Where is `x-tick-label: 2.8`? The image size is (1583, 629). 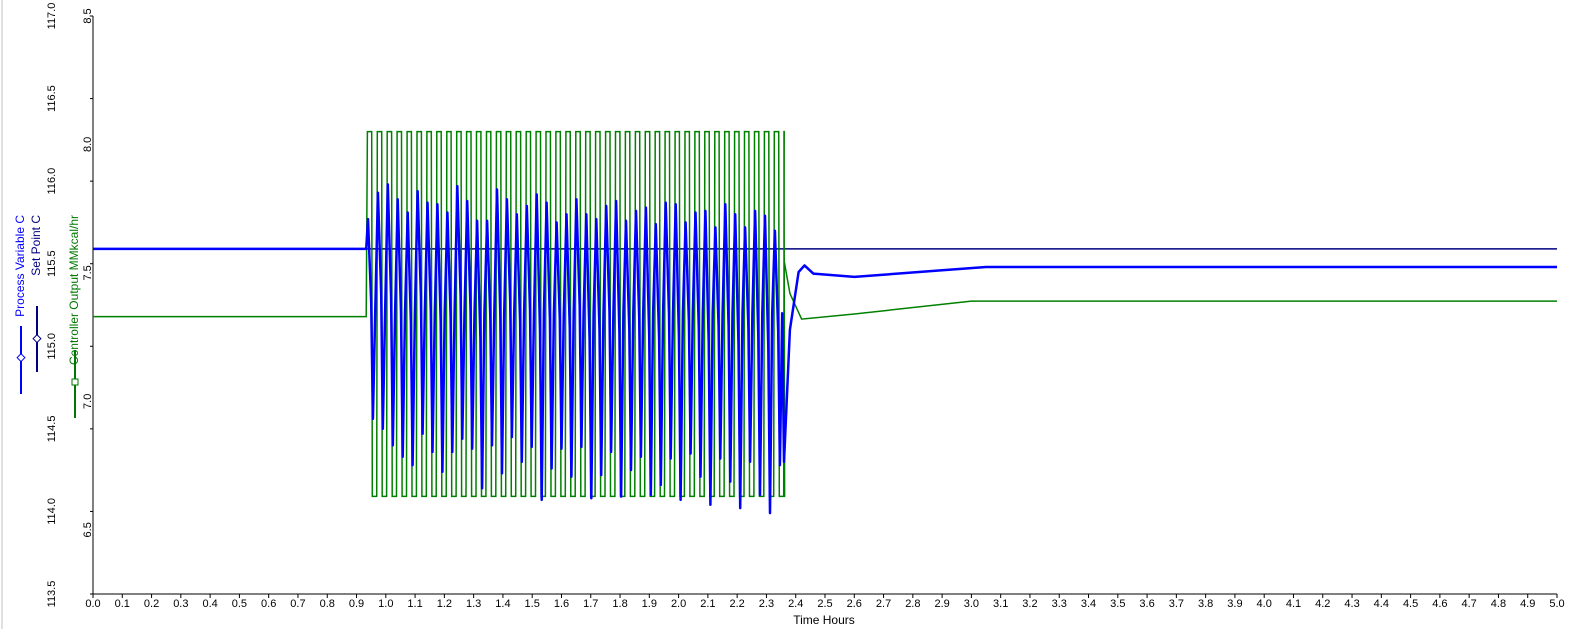
x-tick-label: 2.8 is located at coordinates (912, 604).